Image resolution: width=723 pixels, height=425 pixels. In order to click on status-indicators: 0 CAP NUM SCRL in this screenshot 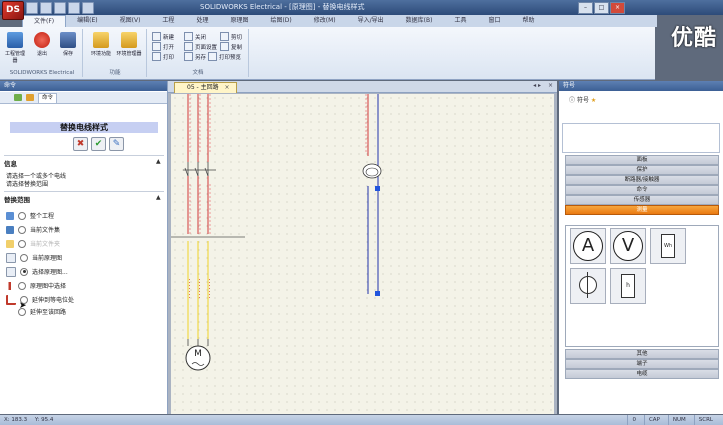, I will do `click(672, 420)`.